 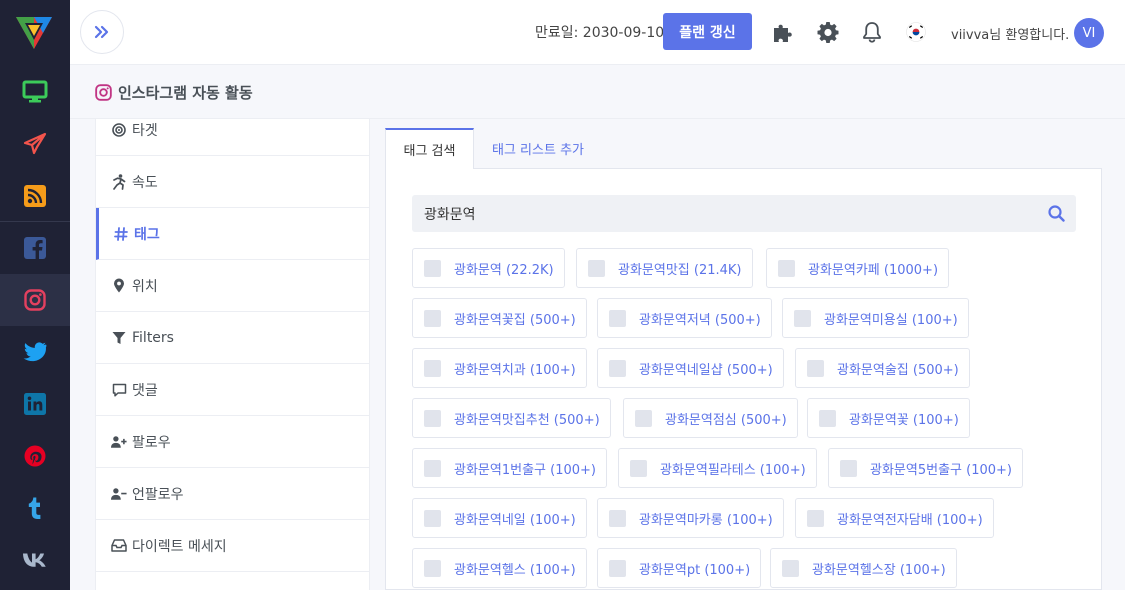 I want to click on search-button, so click(x=1056, y=213).